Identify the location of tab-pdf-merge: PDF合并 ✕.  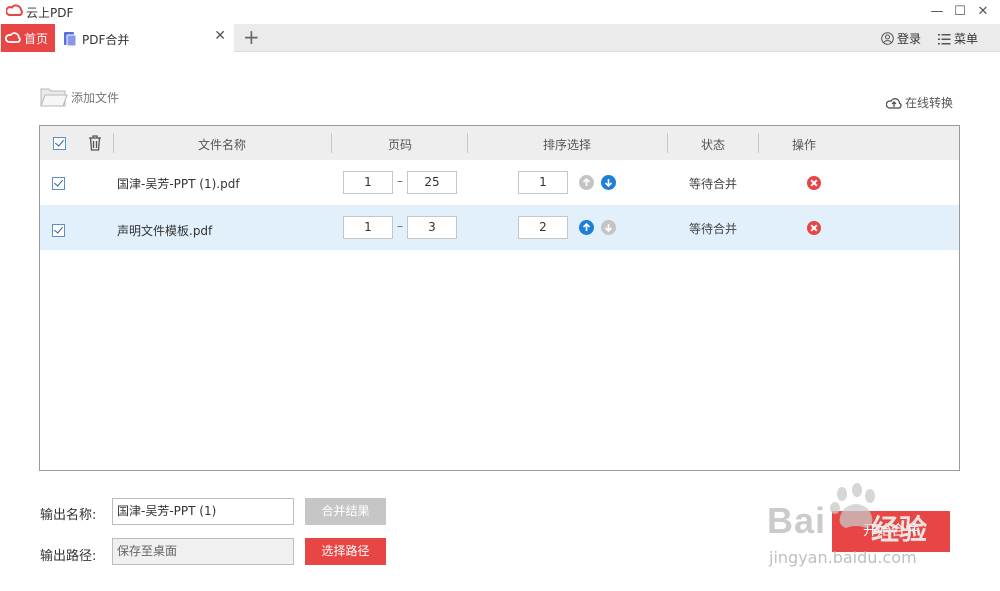
(144, 38).